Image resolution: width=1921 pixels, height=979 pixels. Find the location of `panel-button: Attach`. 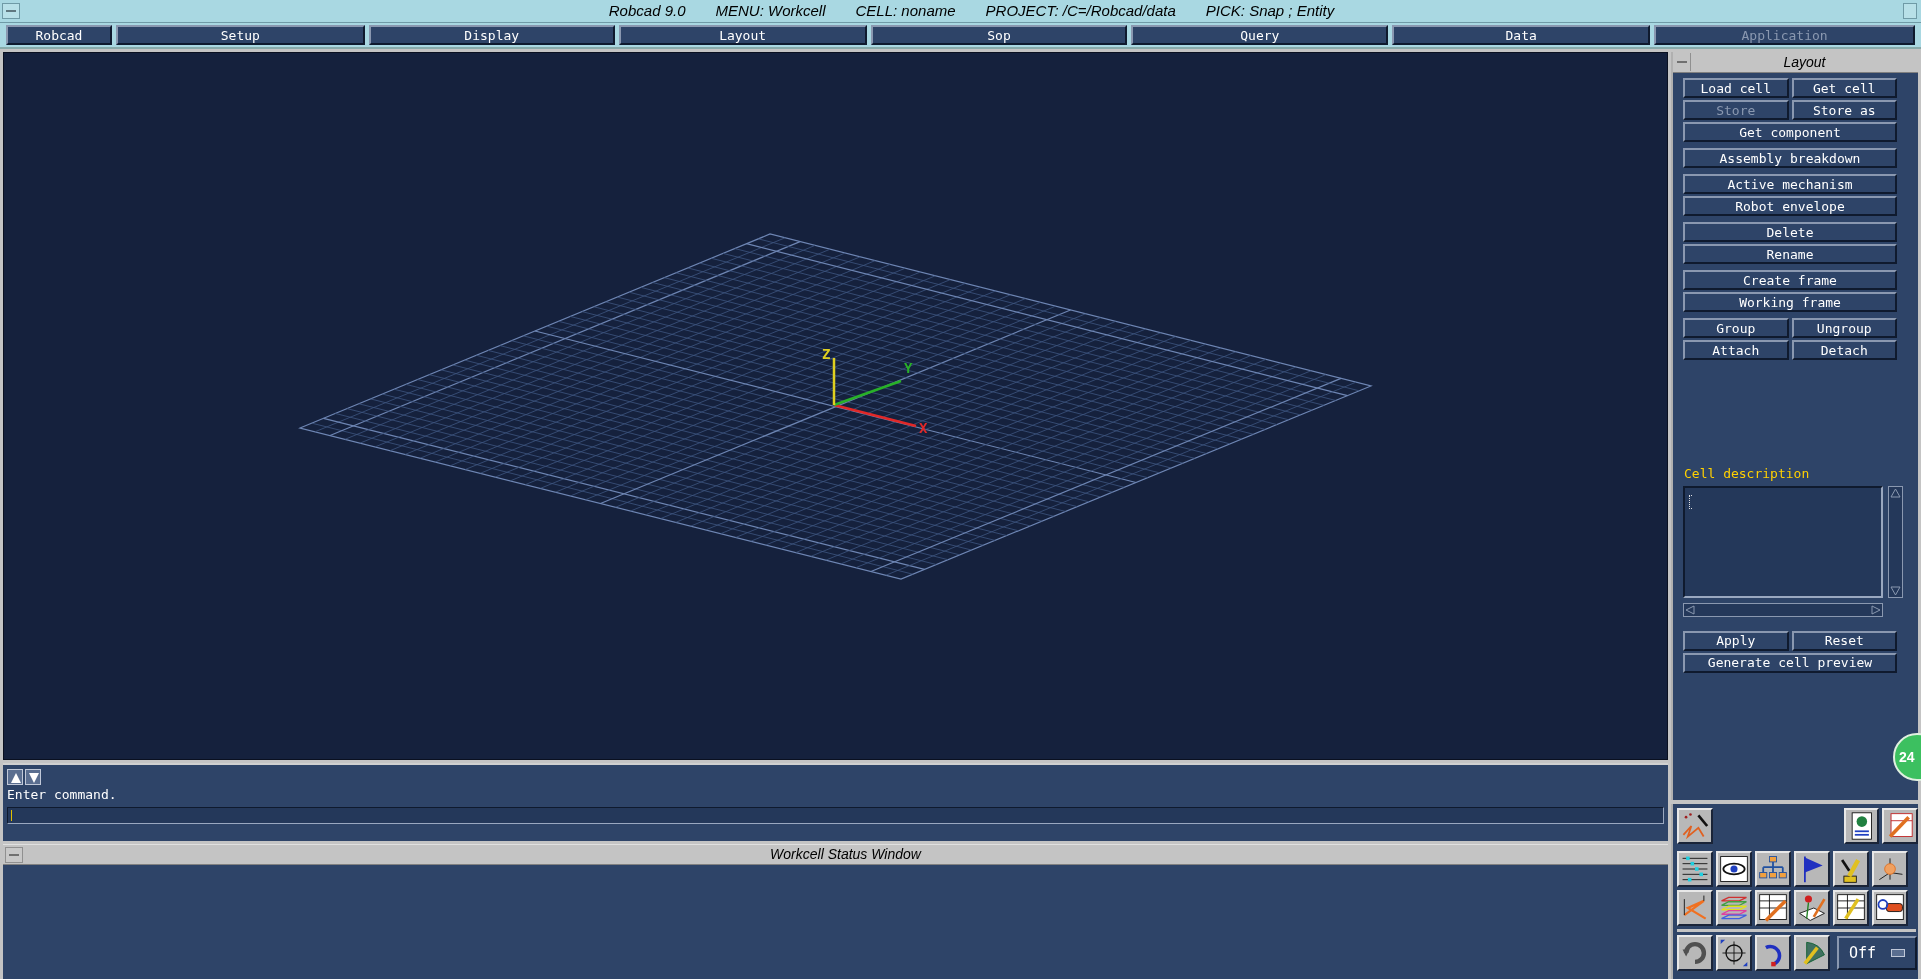

panel-button: Attach is located at coordinates (1736, 350).